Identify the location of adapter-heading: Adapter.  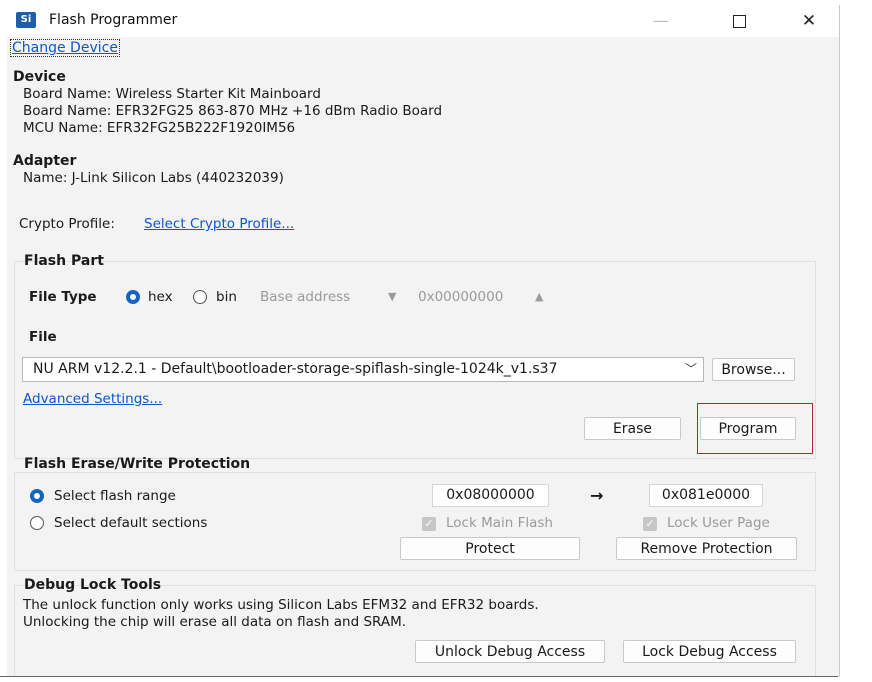
(45, 161).